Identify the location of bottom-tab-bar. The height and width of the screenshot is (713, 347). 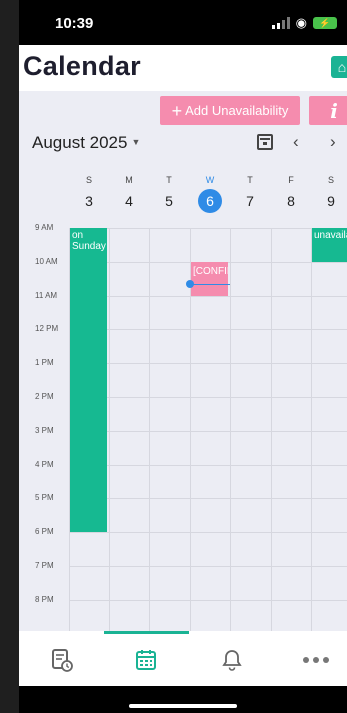
(183, 658).